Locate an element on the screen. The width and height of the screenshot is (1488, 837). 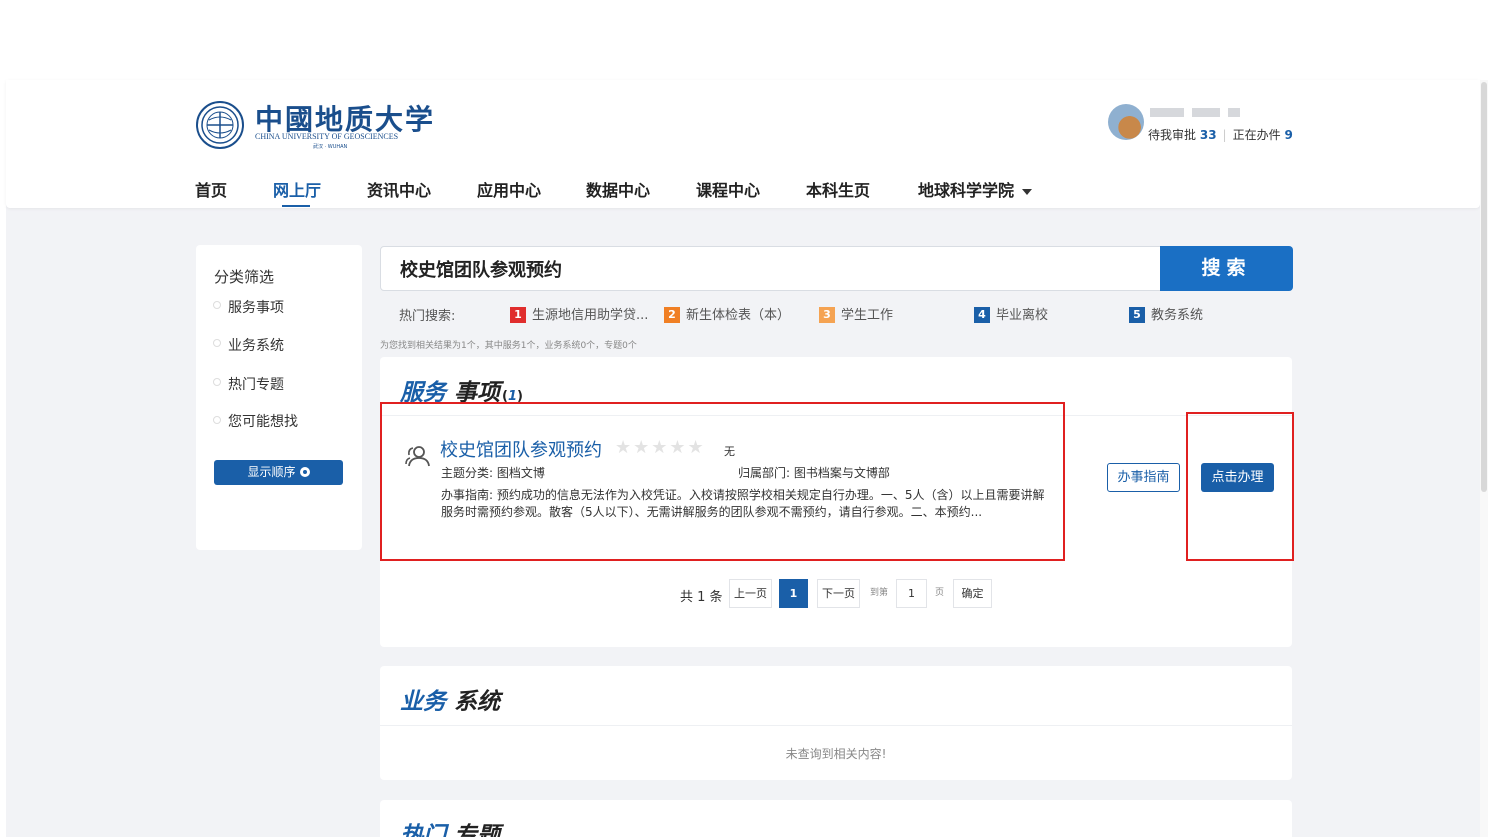
logo-subtitle: CHINA UNIVERSITY OF GEOSCIENCES is located at coordinates (327, 136).